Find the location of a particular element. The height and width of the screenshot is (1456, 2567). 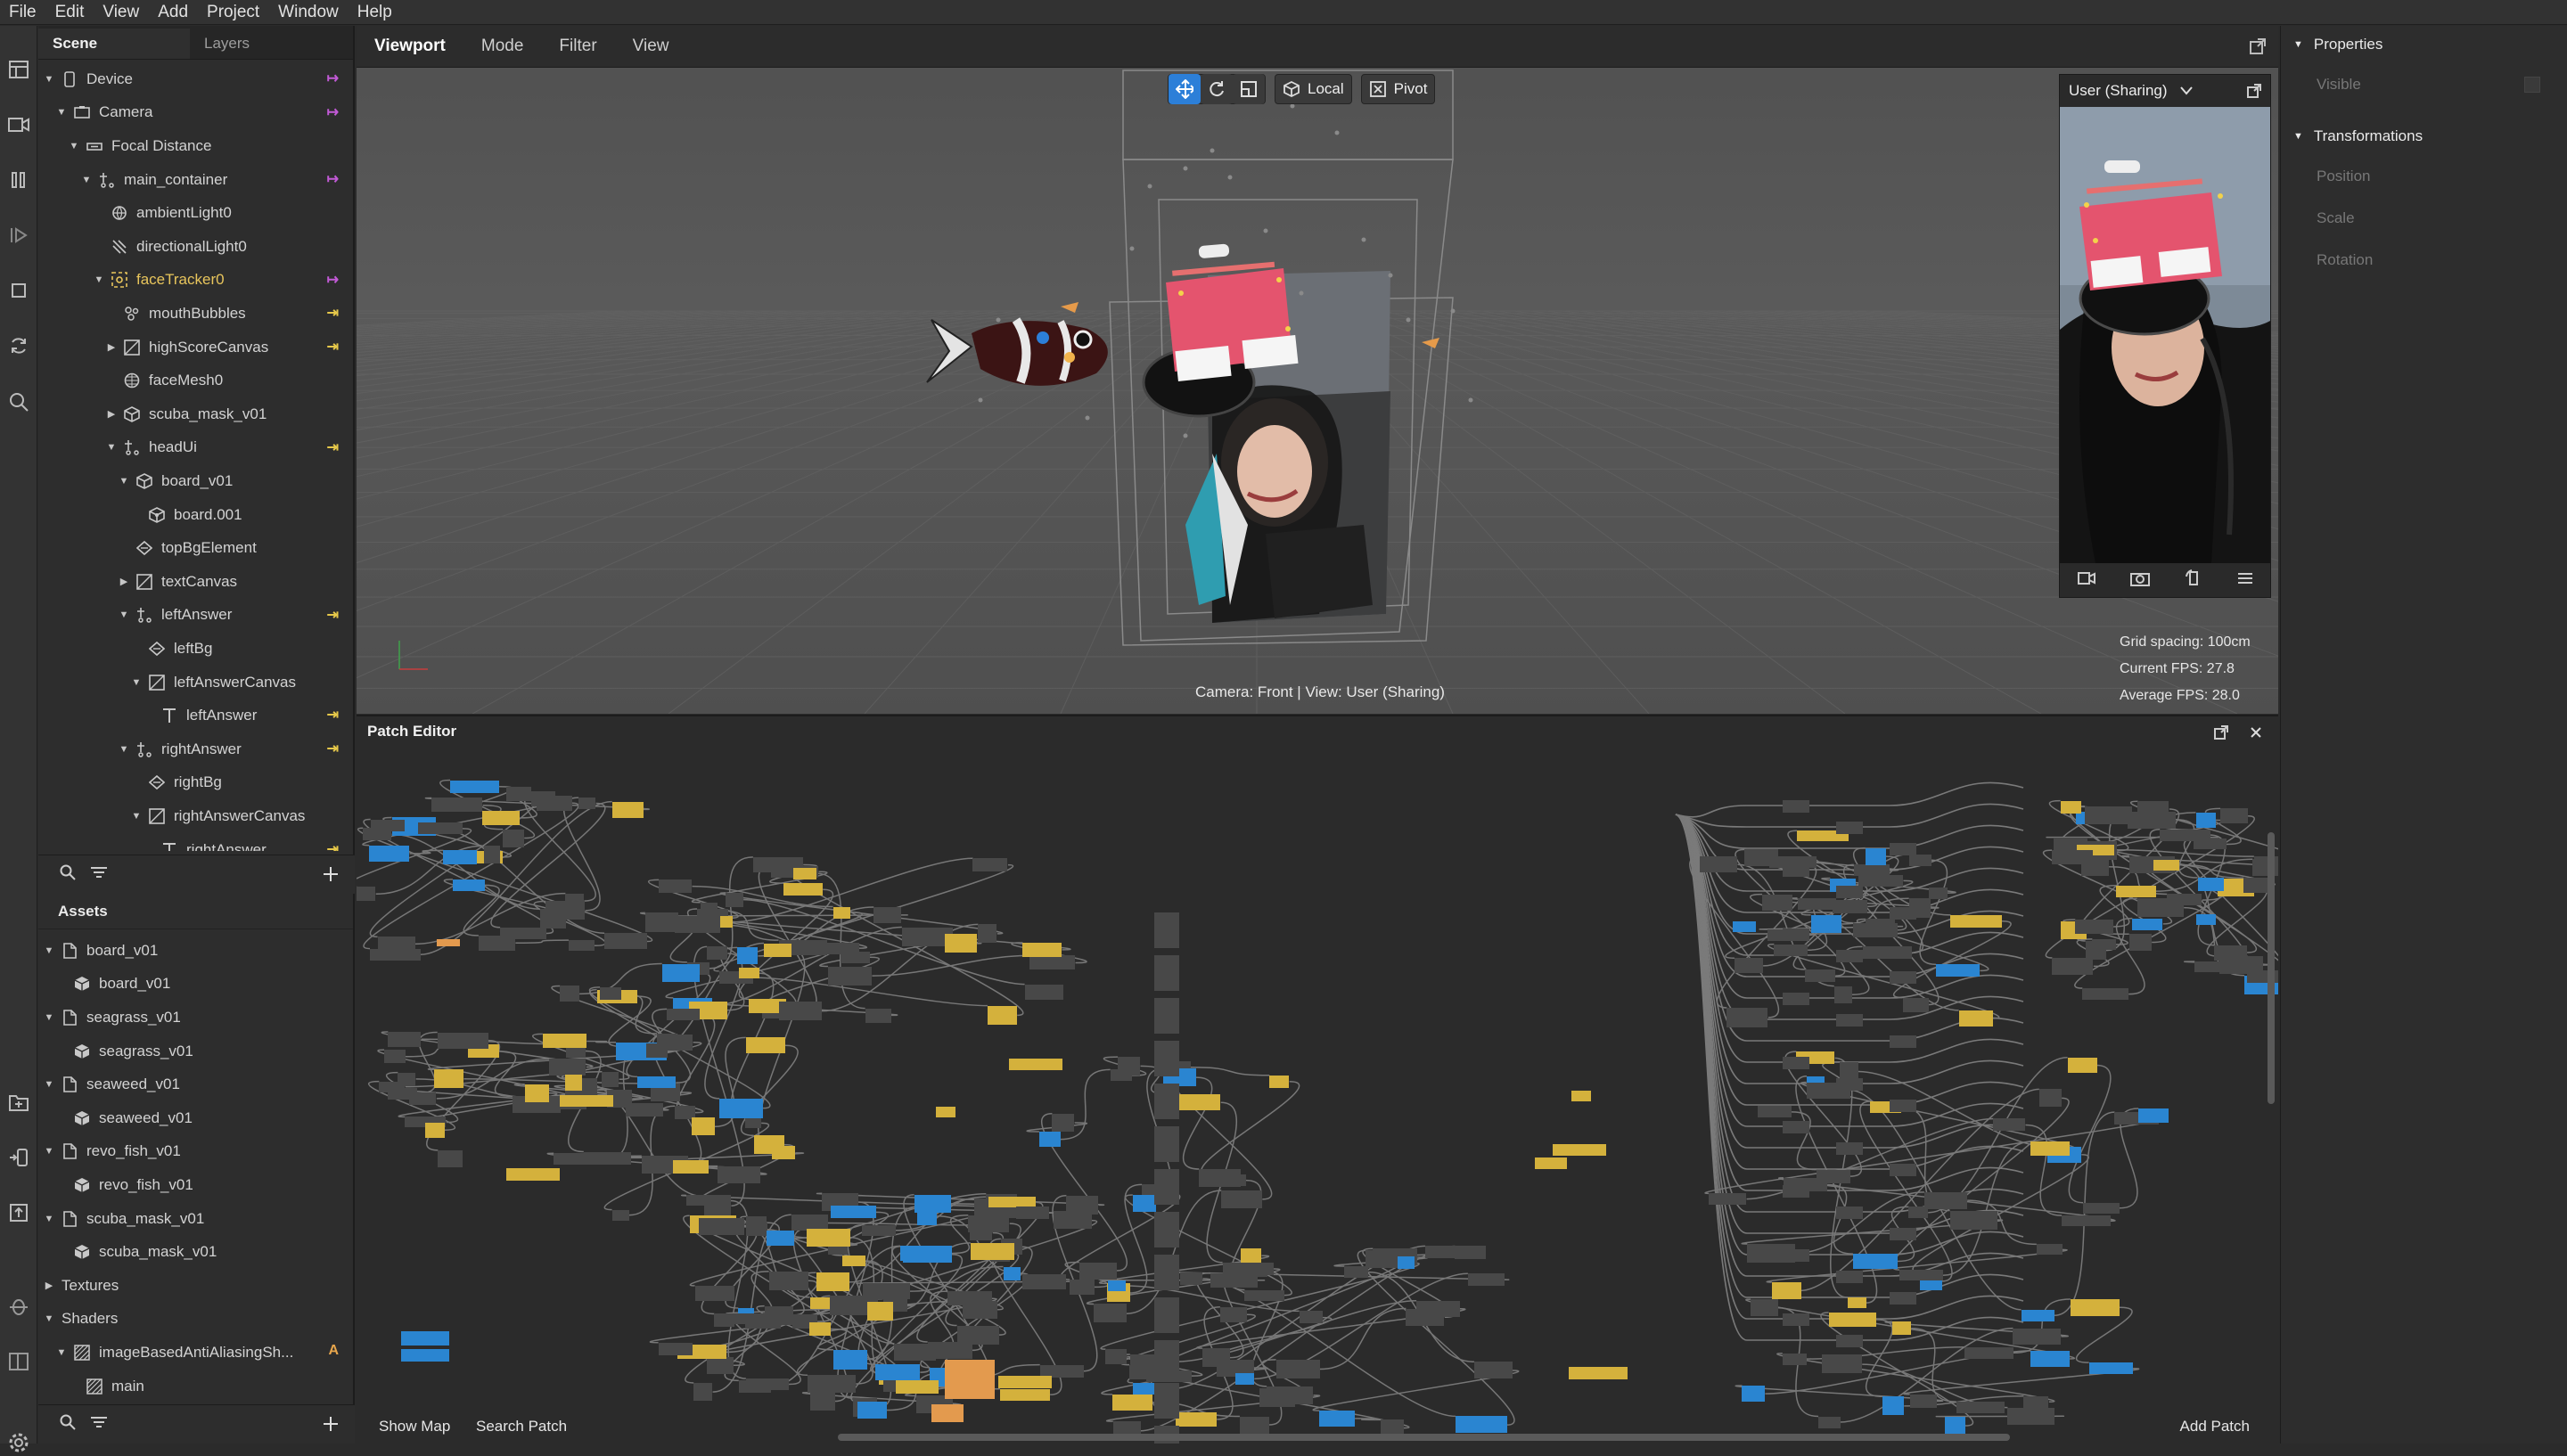

refresh-icon is located at coordinates (18, 345).